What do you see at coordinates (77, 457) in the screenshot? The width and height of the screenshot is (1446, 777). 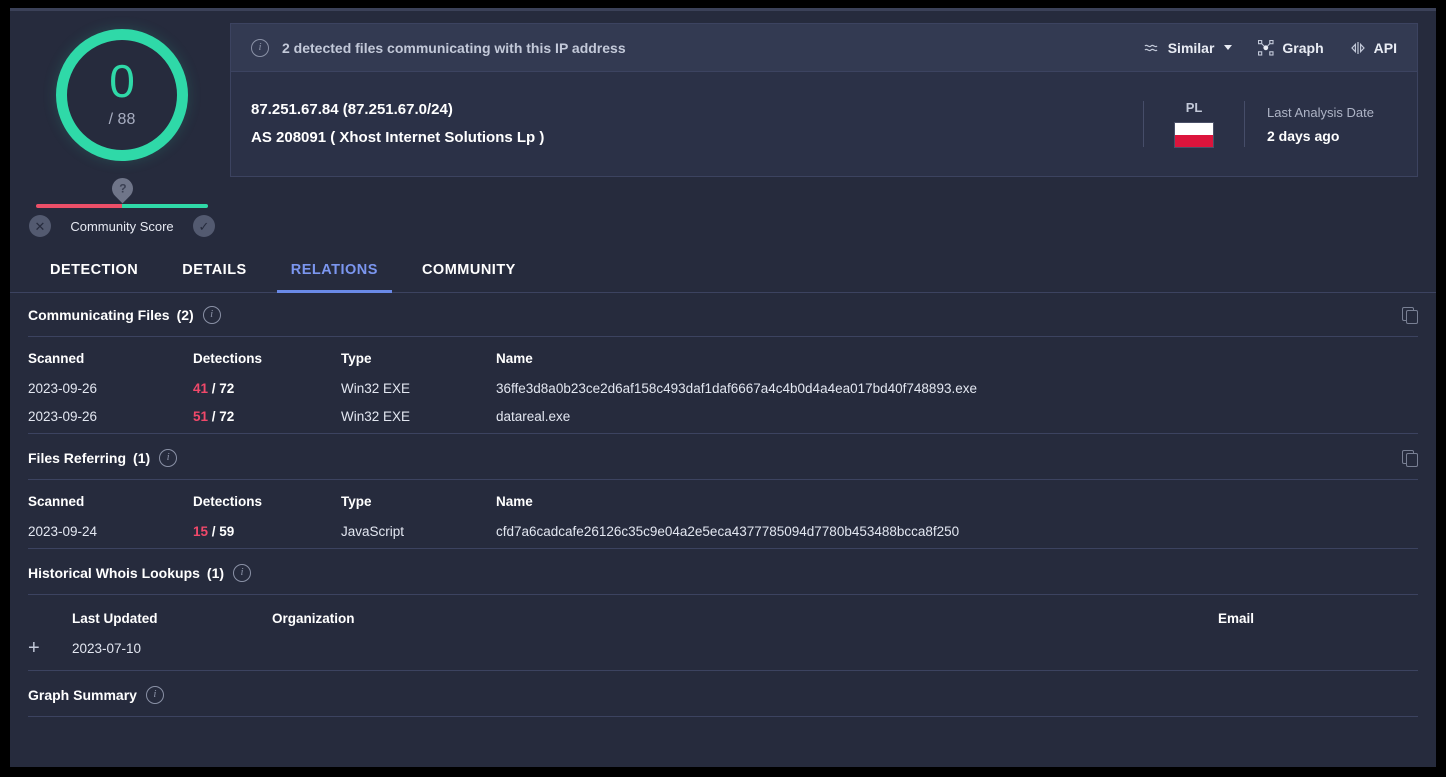 I see `files-referring-title: Files Referring` at bounding box center [77, 457].